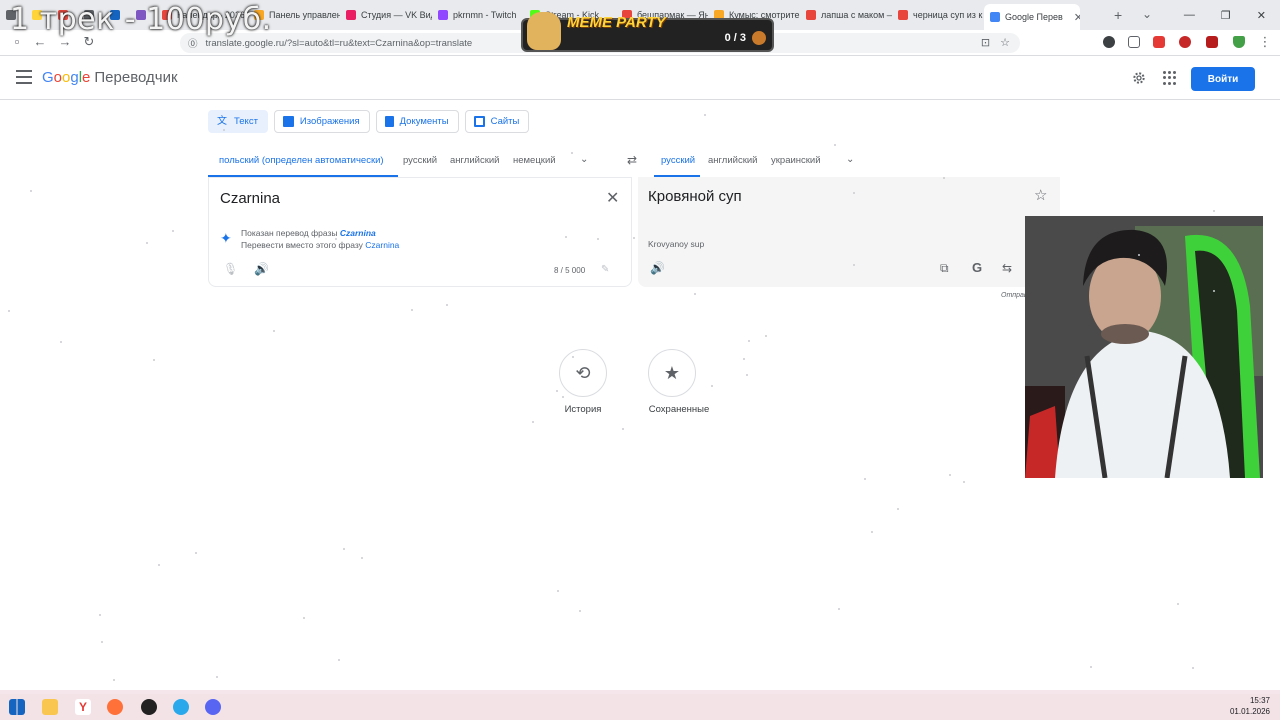 Image resolution: width=1280 pixels, height=720 pixels. Describe the element at coordinates (478, 15) in the screenshot. I see `browser-tab: pkrnmn - Twitch` at that location.